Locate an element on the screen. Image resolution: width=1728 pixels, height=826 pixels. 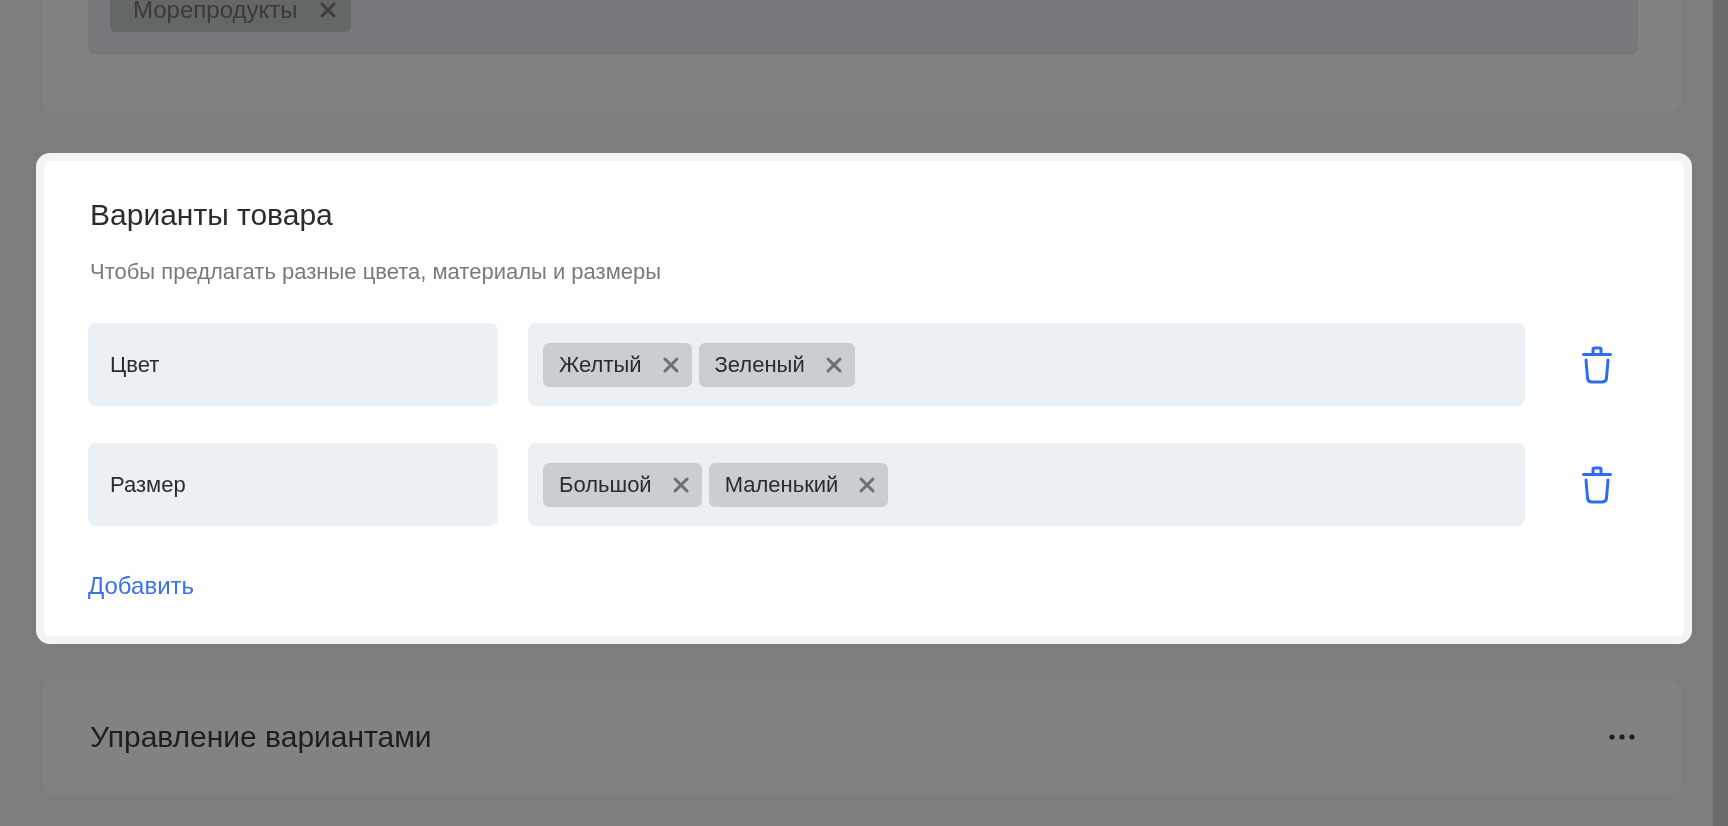
value-label: Большой is located at coordinates (605, 484).